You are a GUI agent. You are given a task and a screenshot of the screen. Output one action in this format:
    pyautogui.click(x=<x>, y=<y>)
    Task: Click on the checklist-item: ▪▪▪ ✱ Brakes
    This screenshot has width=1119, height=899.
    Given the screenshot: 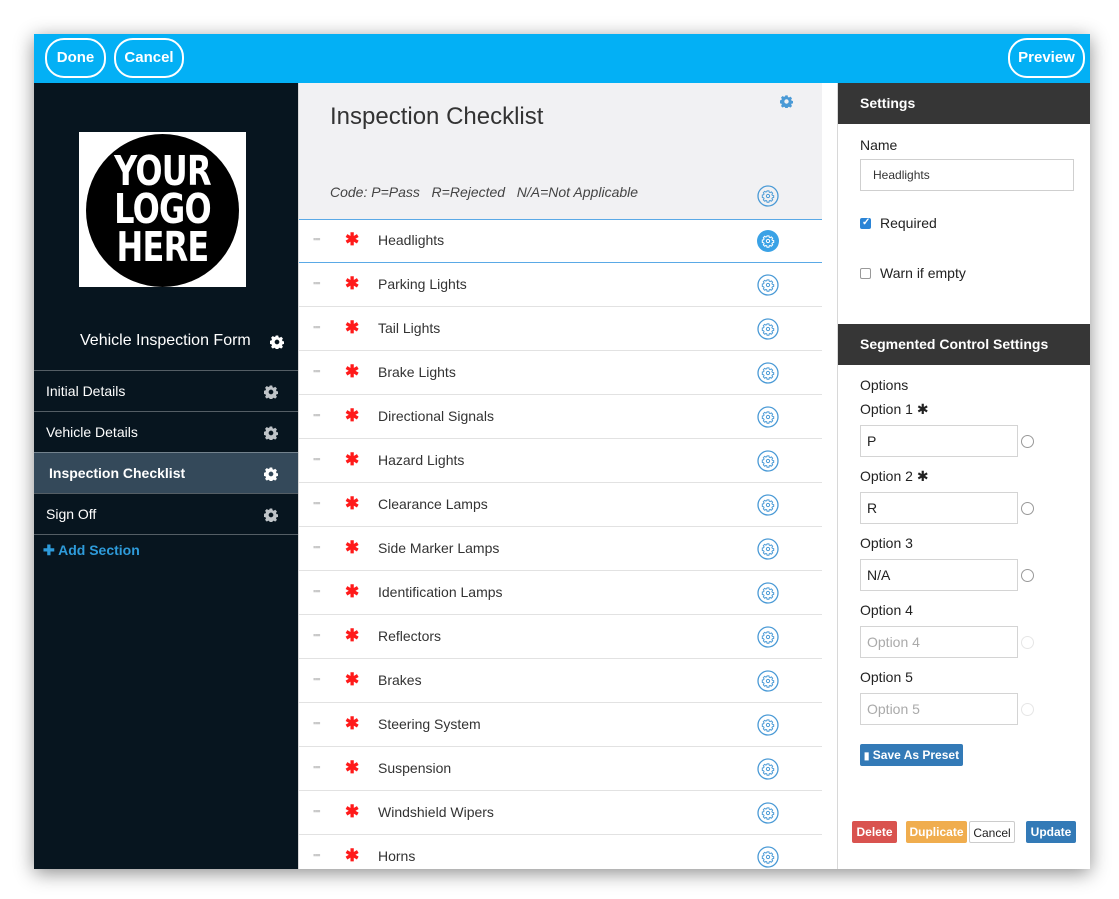 What is the action you would take?
    pyautogui.click(x=560, y=681)
    